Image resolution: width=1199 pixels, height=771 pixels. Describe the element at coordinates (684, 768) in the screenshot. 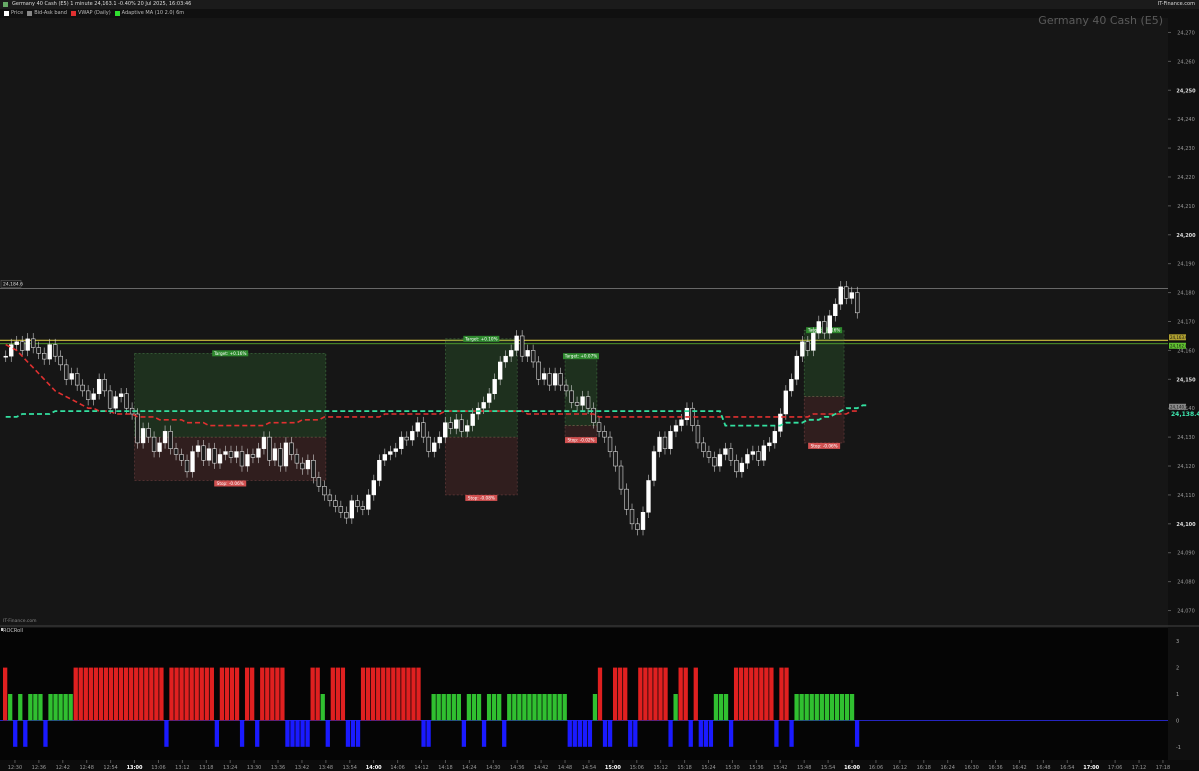

I see `x-tick-label: 15:18` at that location.